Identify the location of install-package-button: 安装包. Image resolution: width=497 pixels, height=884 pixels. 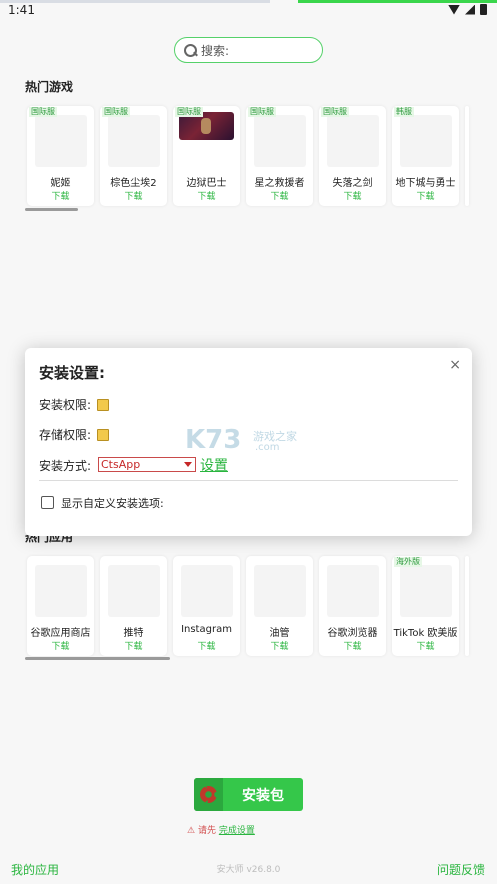
(248, 794).